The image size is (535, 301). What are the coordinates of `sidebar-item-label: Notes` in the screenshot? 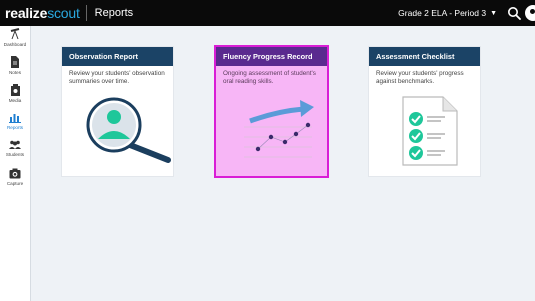 It's located at (14, 72).